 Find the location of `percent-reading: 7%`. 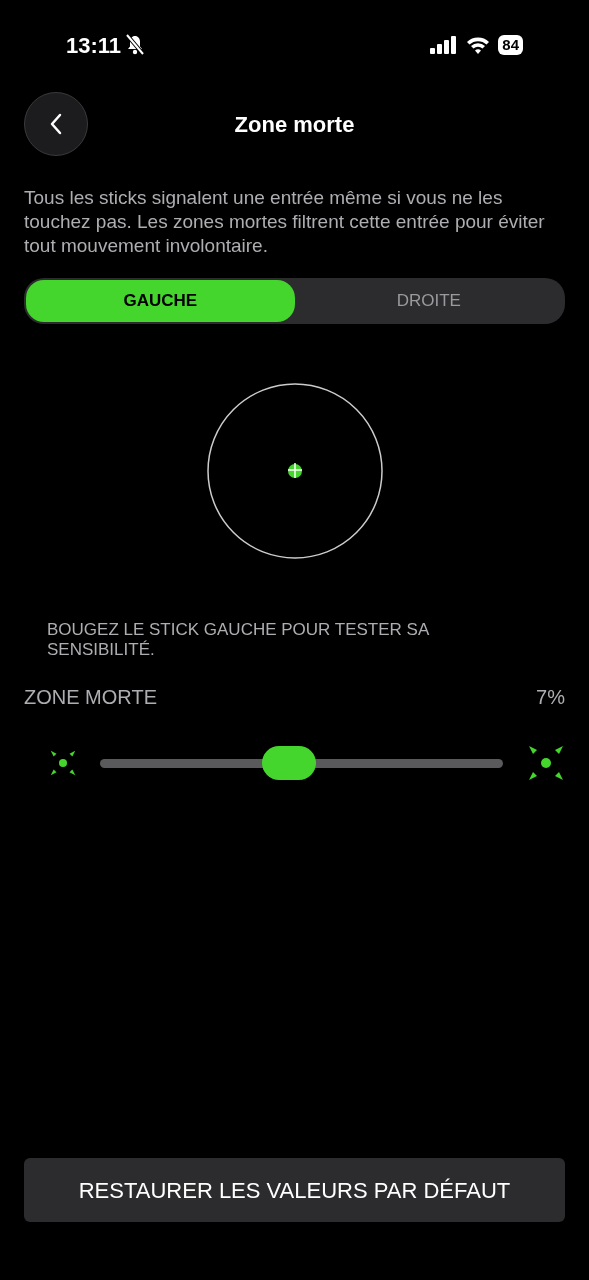

percent-reading: 7% is located at coordinates (550, 697).